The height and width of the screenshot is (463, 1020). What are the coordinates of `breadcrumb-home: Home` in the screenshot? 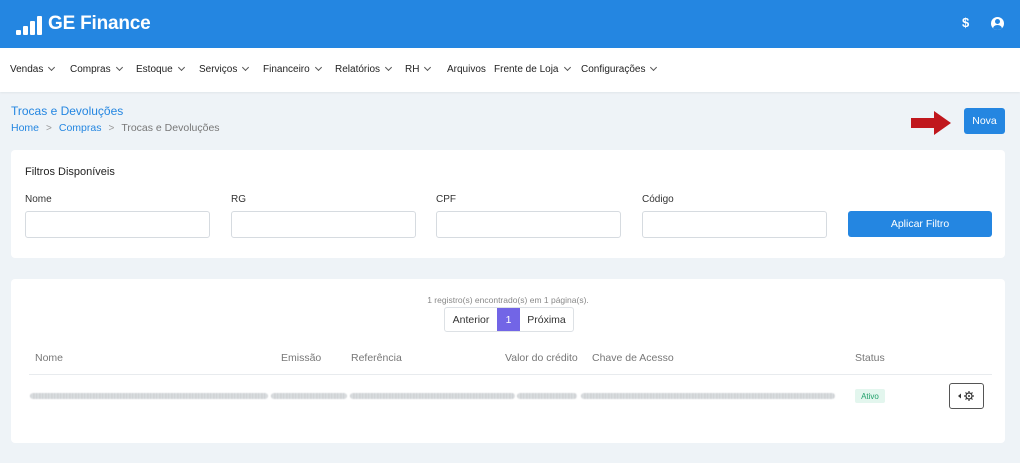 It's located at (25, 128).